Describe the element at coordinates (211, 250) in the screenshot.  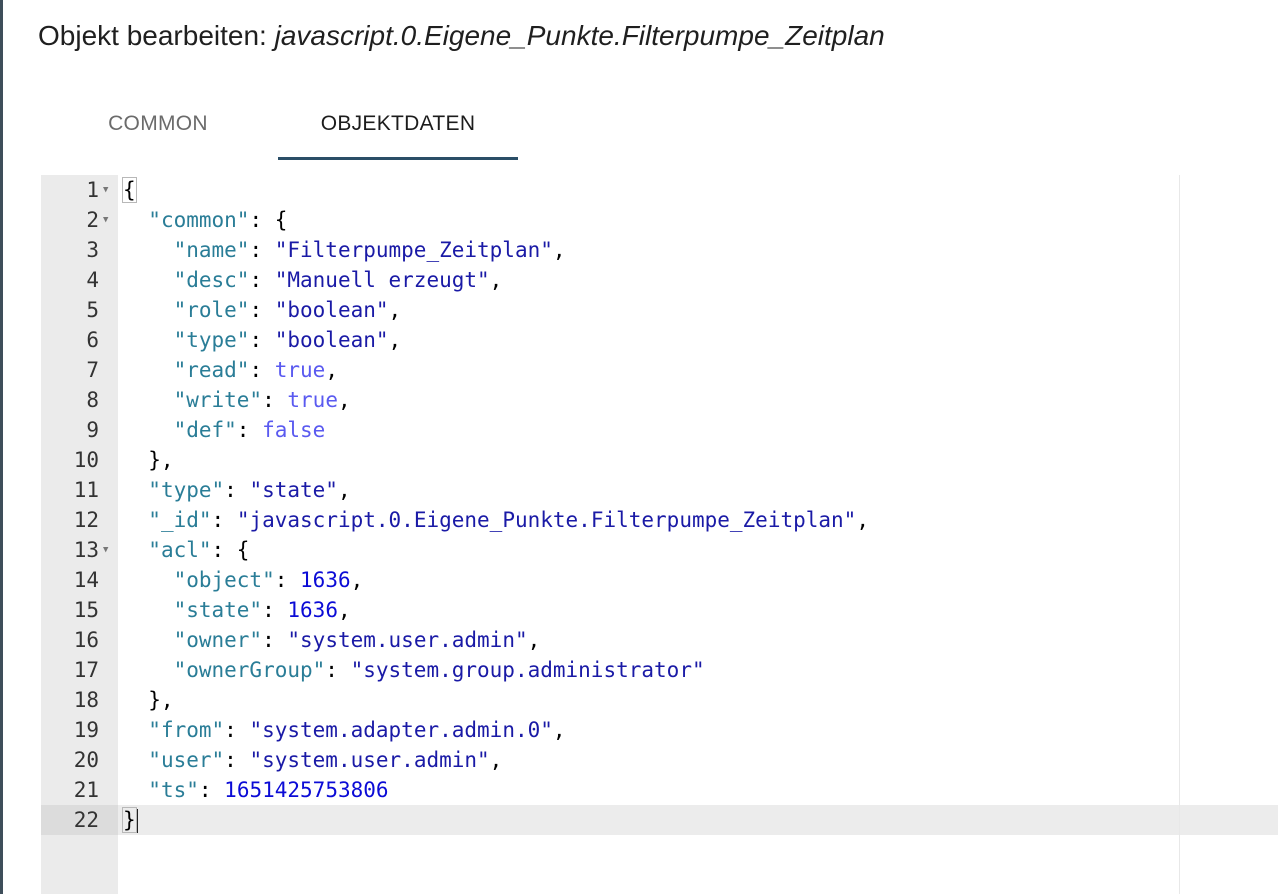
I see `json-key: "name"` at that location.